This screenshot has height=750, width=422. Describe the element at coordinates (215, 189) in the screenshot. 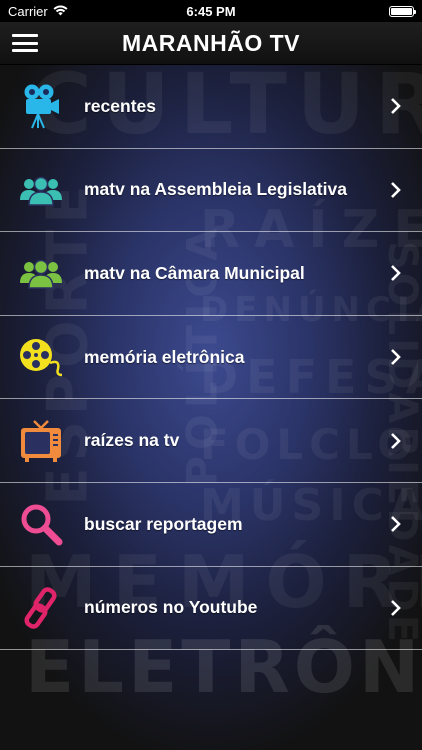

I see `menu-item-label: matv na Assembleia Legislativa` at that location.